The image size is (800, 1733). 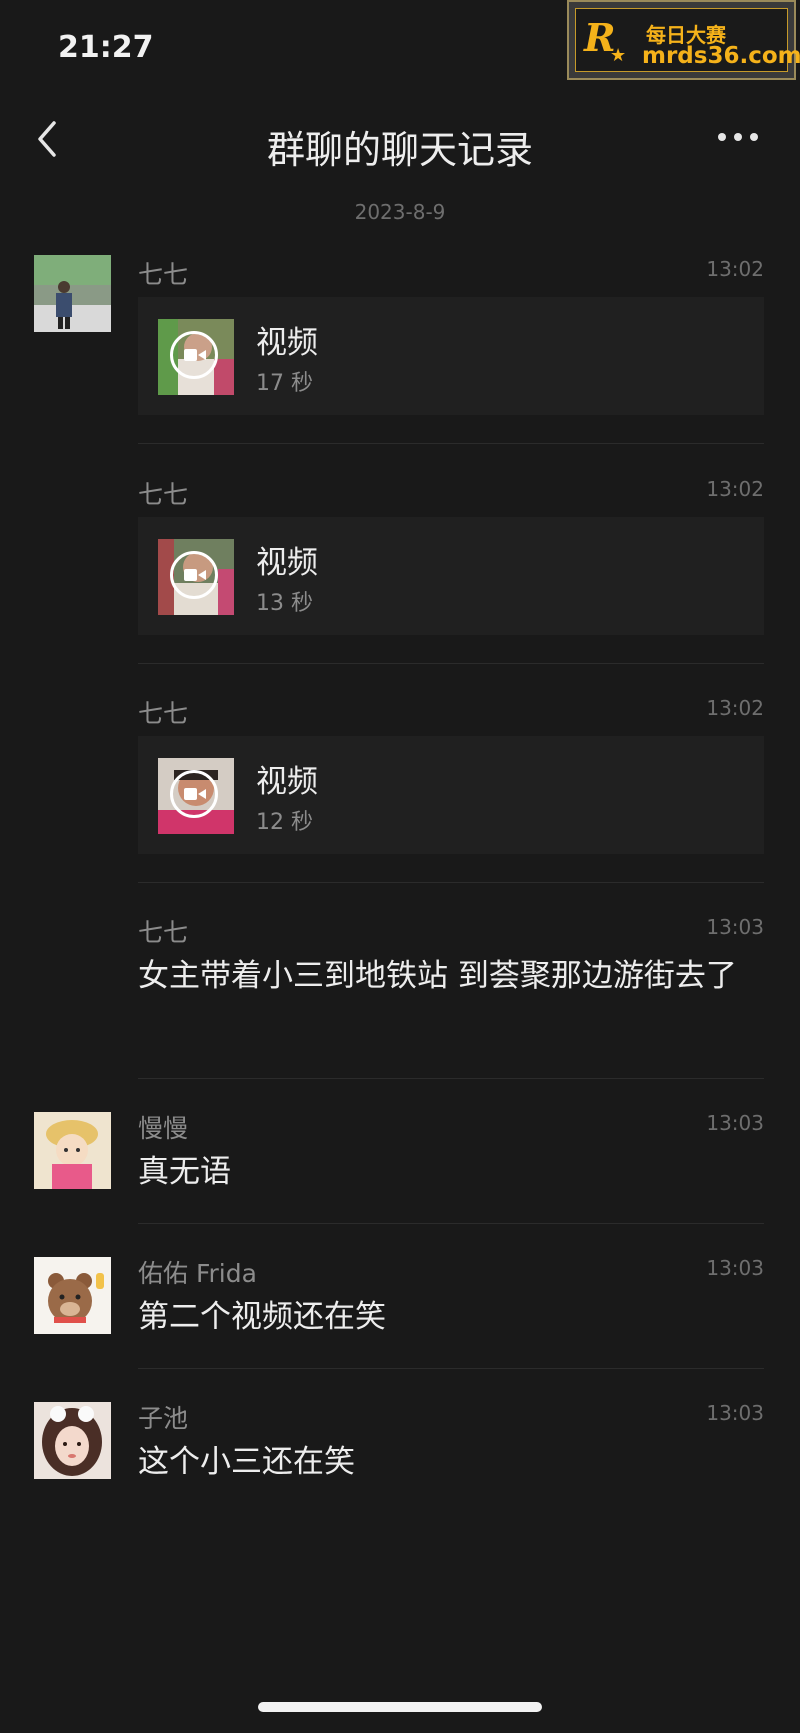 What do you see at coordinates (262, 1317) in the screenshot?
I see `message-text: 第二个视频还在笑` at bounding box center [262, 1317].